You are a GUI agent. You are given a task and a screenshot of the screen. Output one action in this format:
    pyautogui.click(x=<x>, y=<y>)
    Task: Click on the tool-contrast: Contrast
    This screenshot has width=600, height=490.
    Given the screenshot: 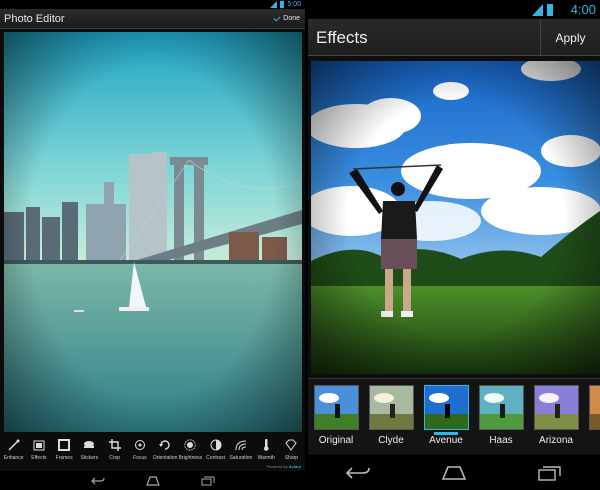 What is the action you would take?
    pyautogui.click(x=215, y=449)
    